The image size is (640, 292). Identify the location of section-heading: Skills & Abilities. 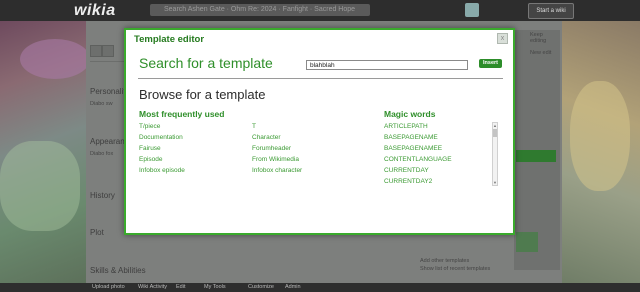
(118, 270).